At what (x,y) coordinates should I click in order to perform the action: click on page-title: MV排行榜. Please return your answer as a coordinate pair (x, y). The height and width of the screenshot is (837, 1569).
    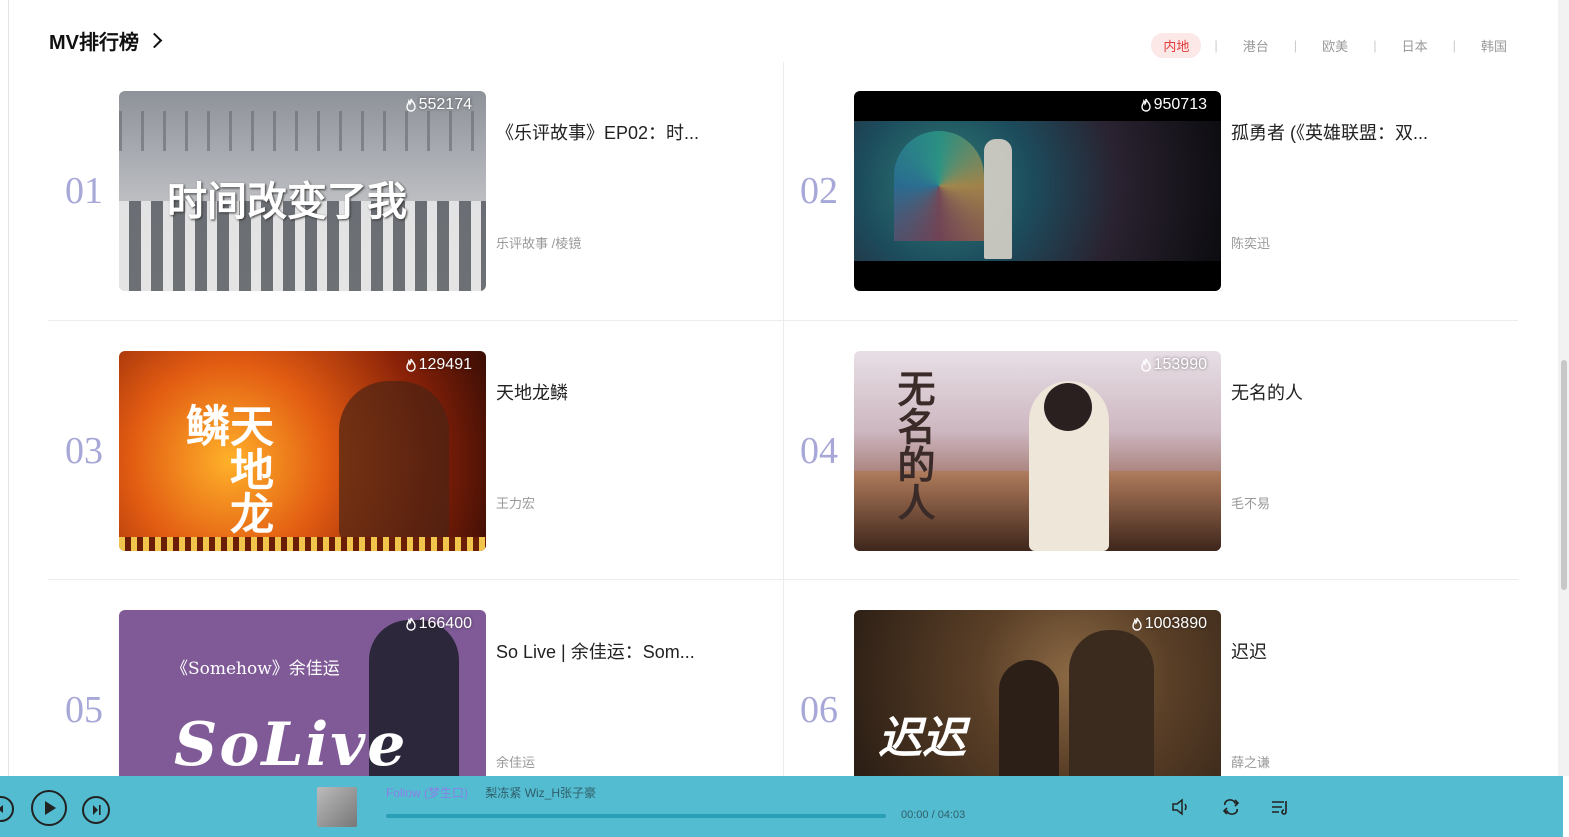
    Looking at the image, I should click on (94, 40).